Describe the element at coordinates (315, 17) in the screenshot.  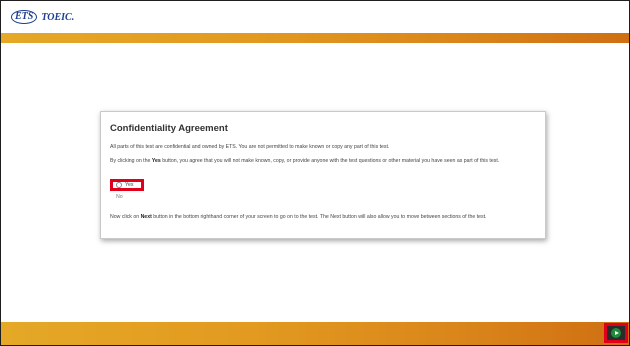
I see `header: ETS TOEIC.` at that location.